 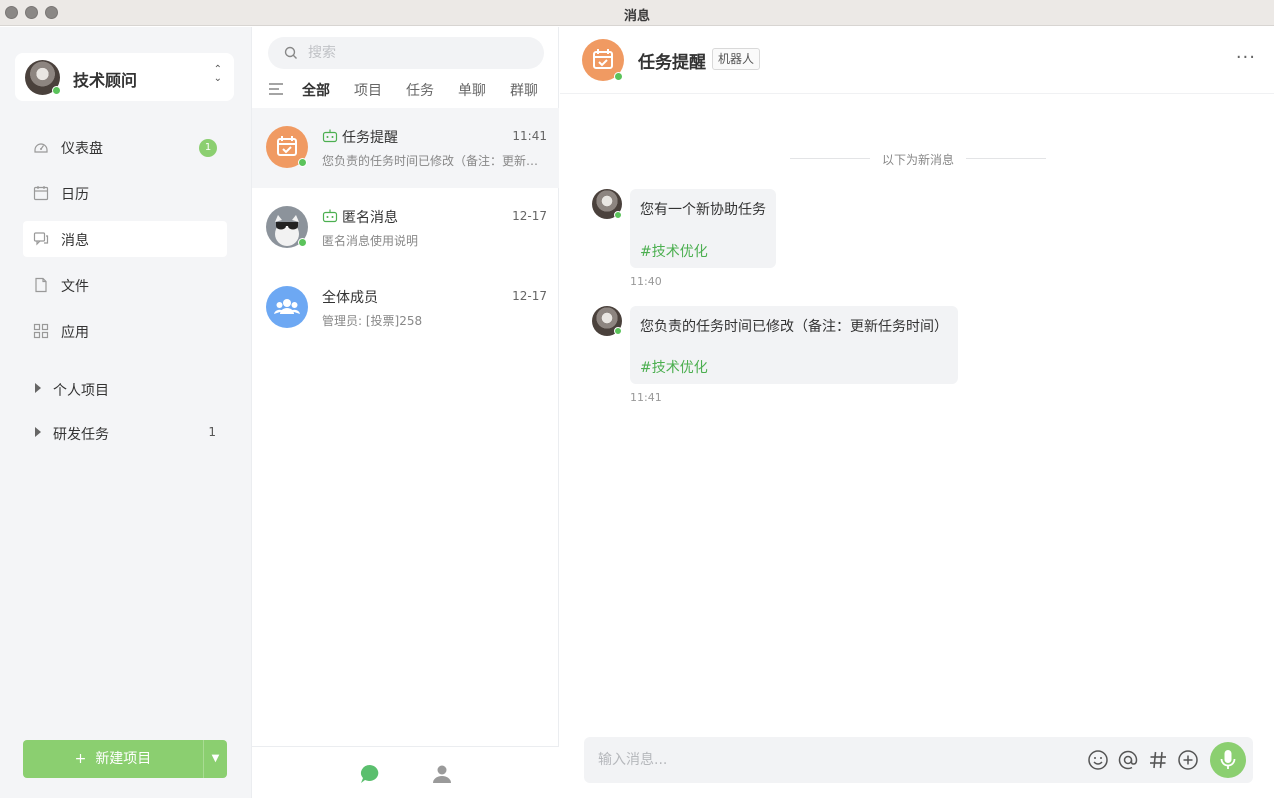 I want to click on message-time: 11:40, so click(x=646, y=281).